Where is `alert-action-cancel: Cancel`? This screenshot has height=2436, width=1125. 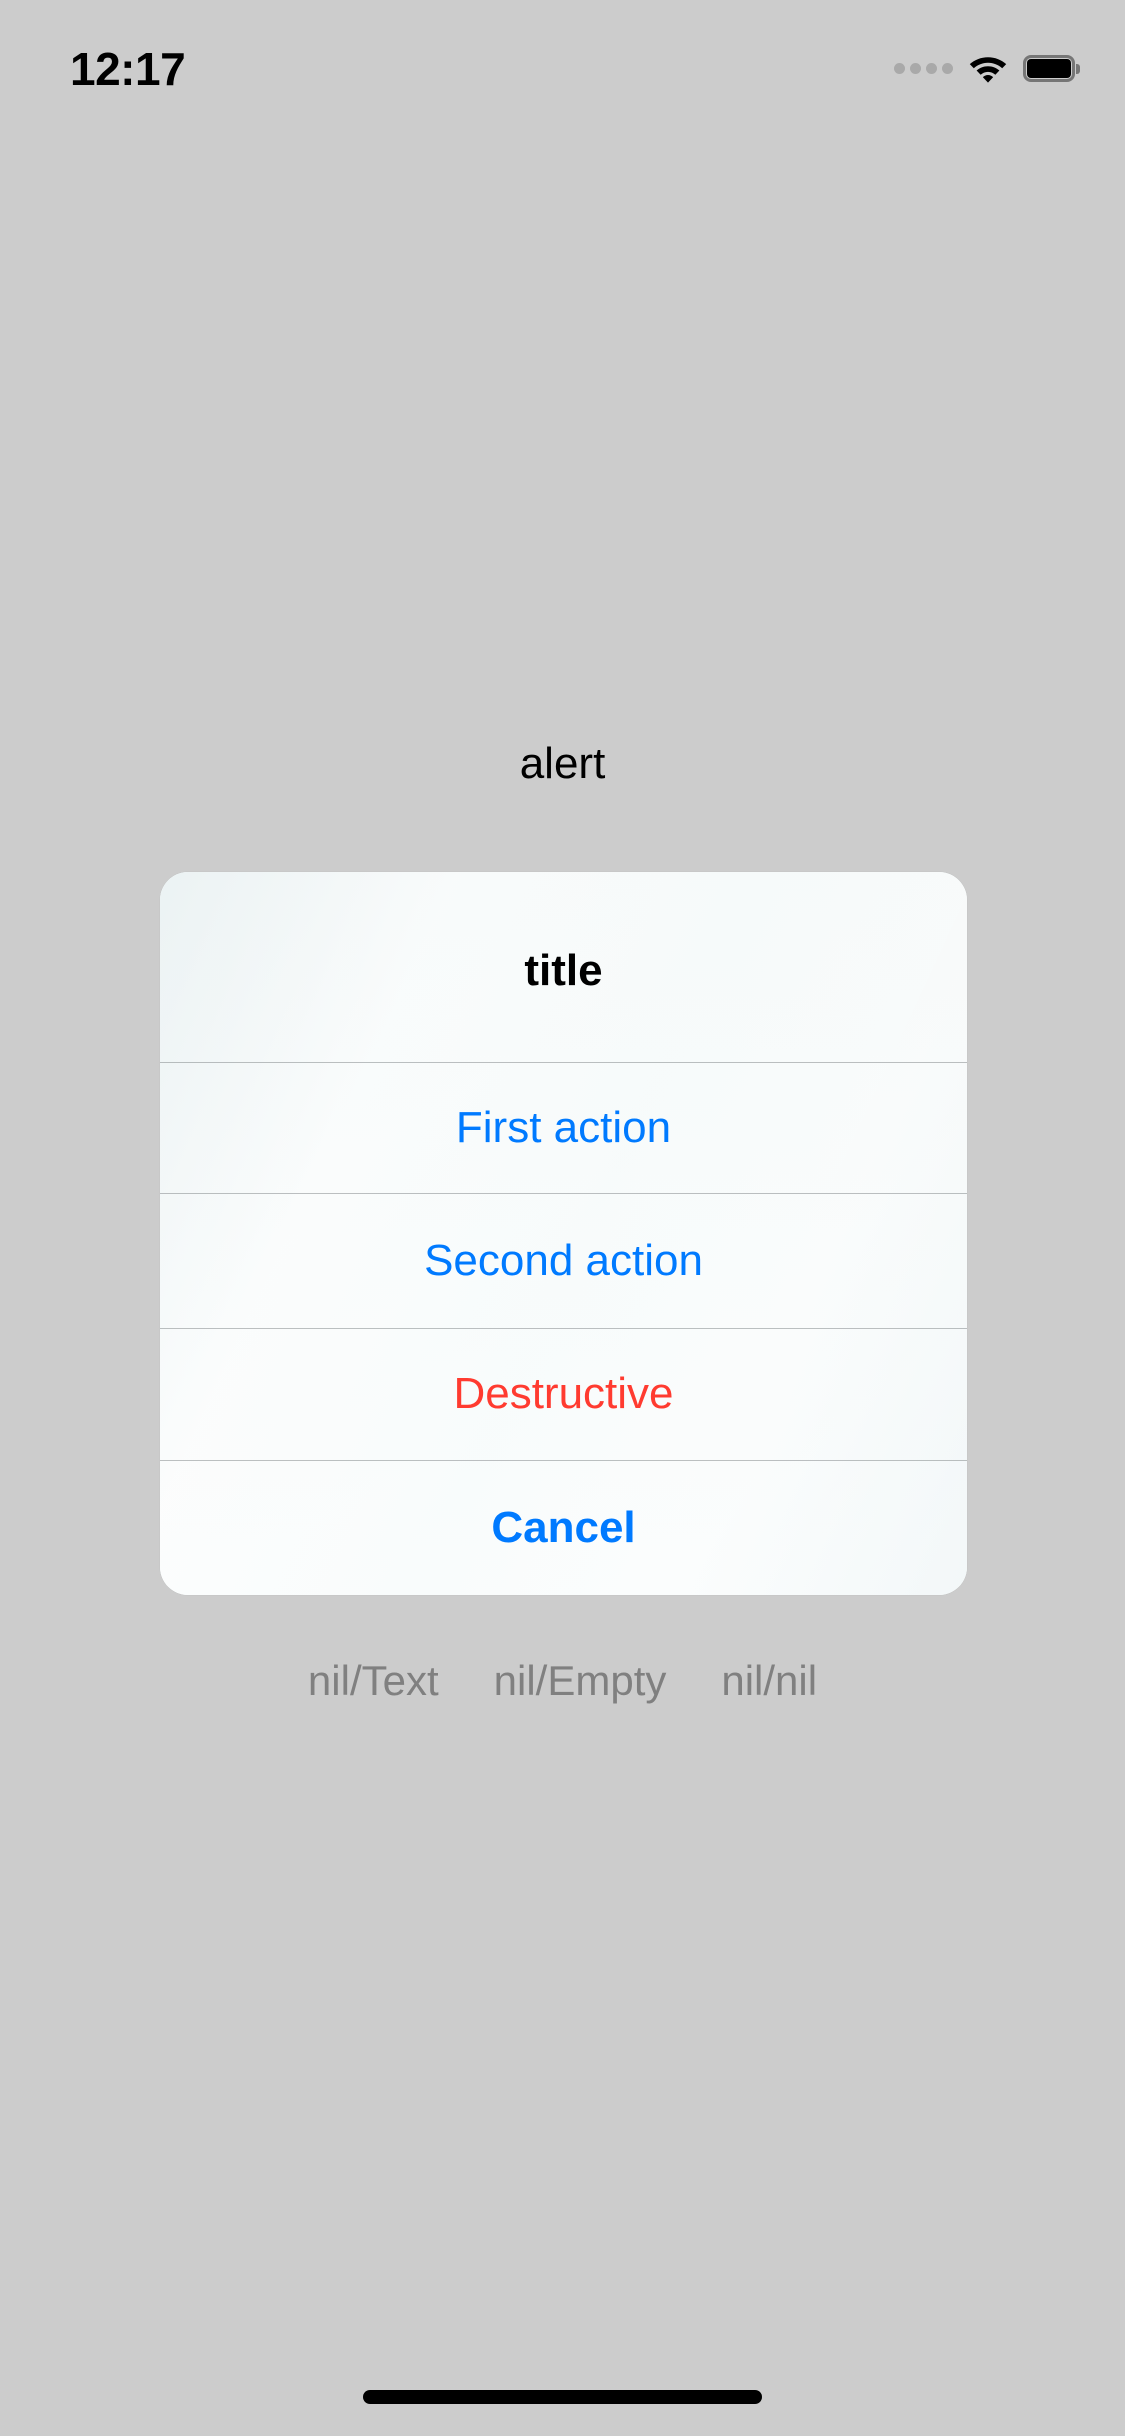
alert-action-cancel: Cancel is located at coordinates (563, 1527).